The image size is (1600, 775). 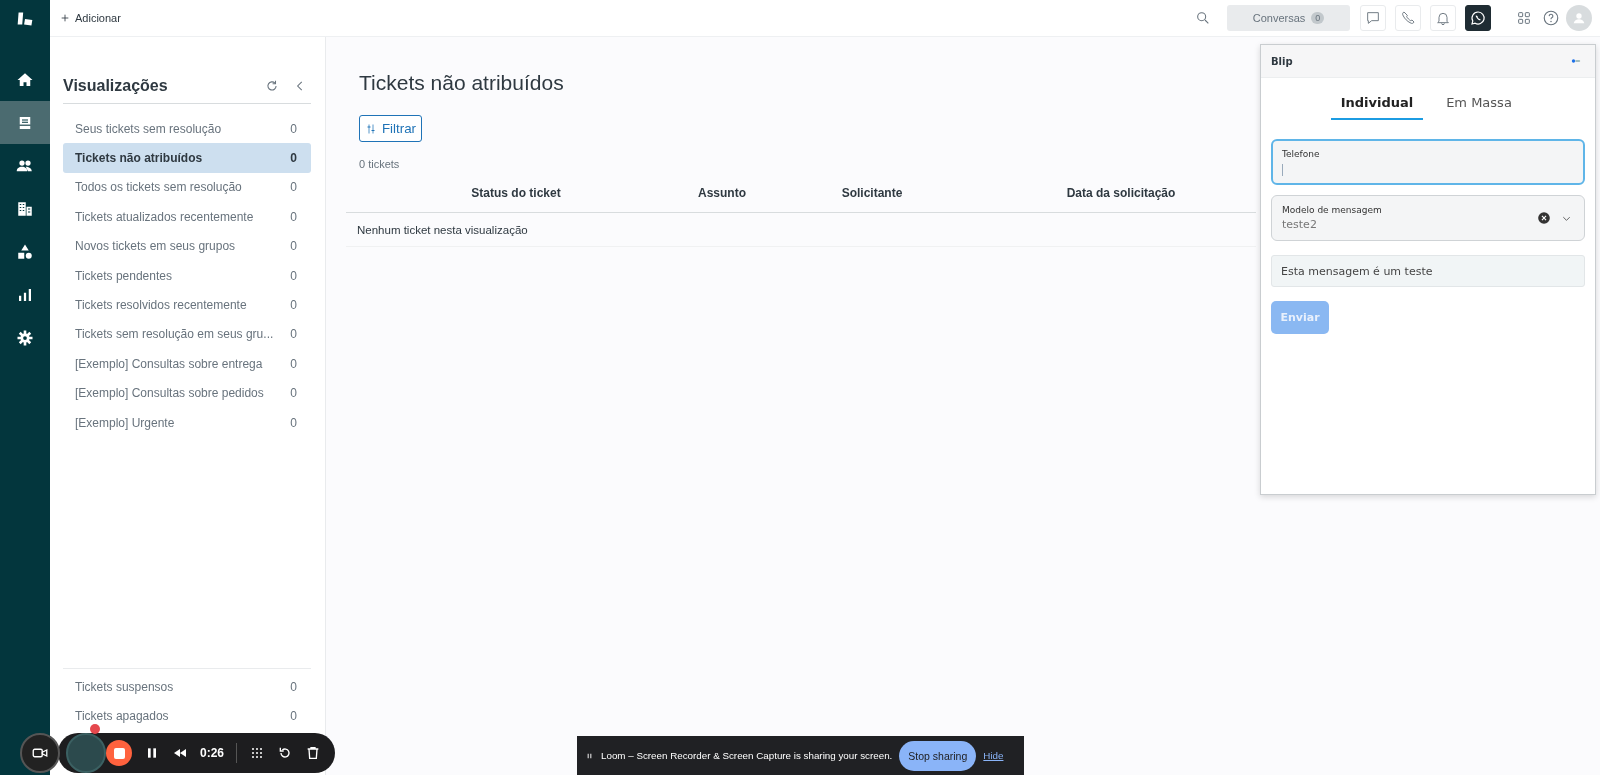 I want to click on apps-grid-icon, so click(x=1524, y=18).